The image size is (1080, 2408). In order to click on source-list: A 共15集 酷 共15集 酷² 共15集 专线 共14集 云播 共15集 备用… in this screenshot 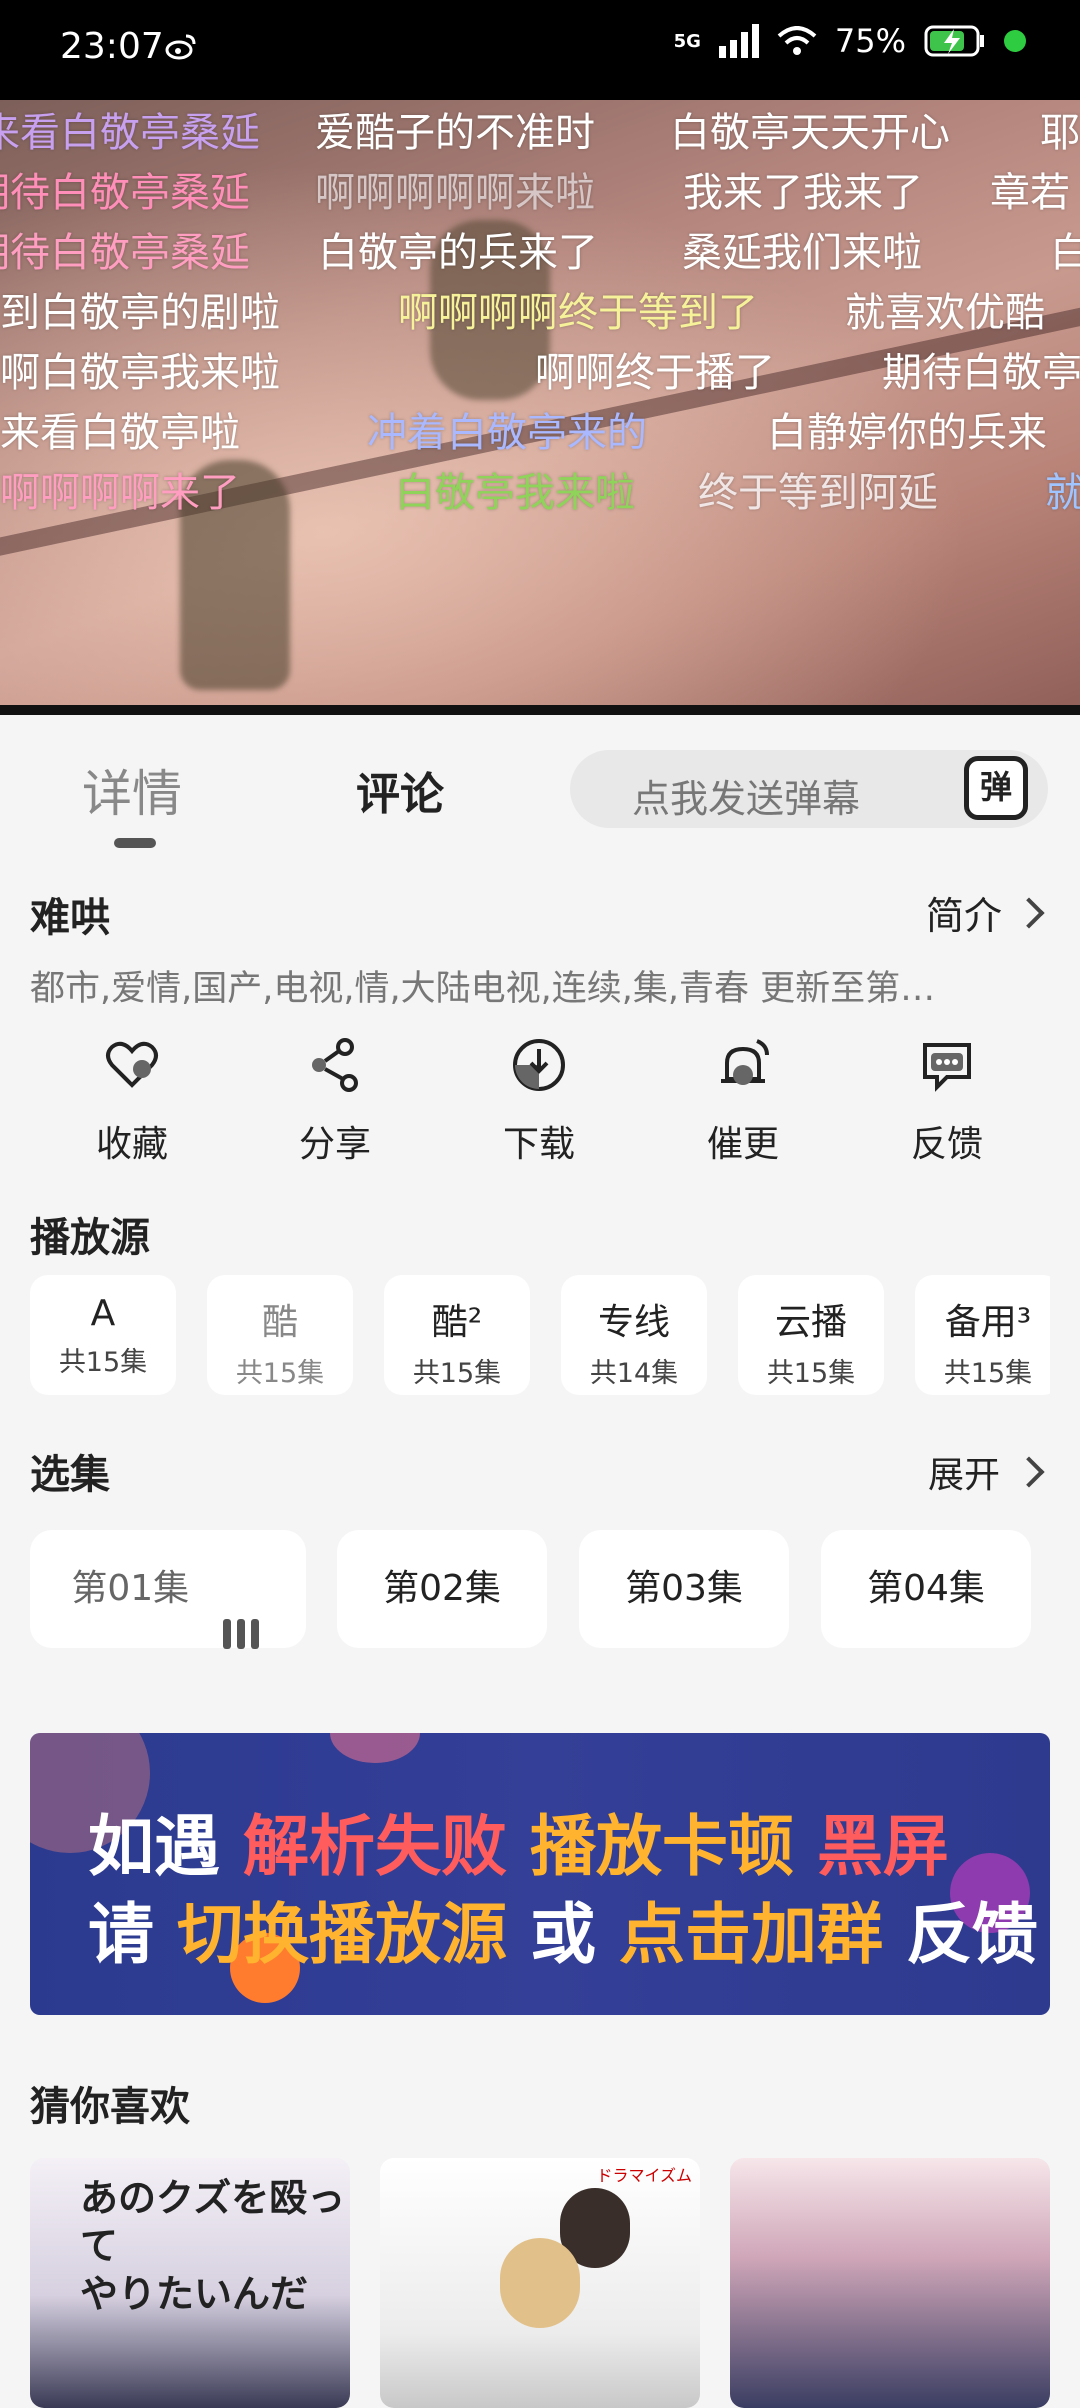, I will do `click(540, 1336)`.